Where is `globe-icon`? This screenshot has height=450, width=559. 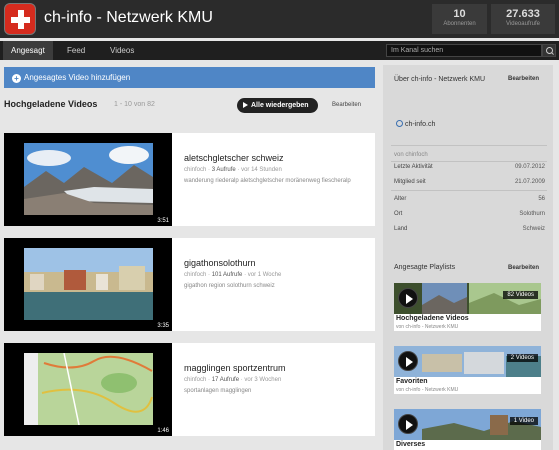
globe-icon is located at coordinates (399, 123).